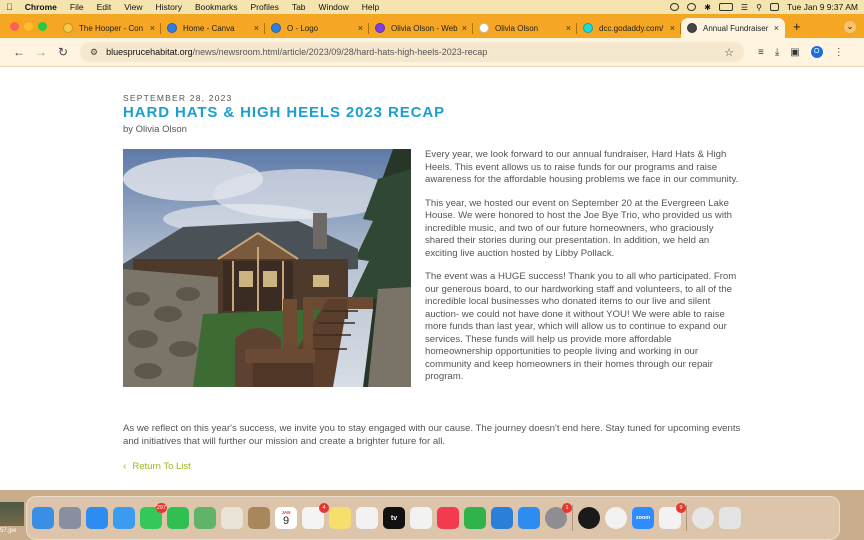 This screenshot has width=864, height=540. What do you see at coordinates (692, 7) in the screenshot?
I see `play-icon` at bounding box center [692, 7].